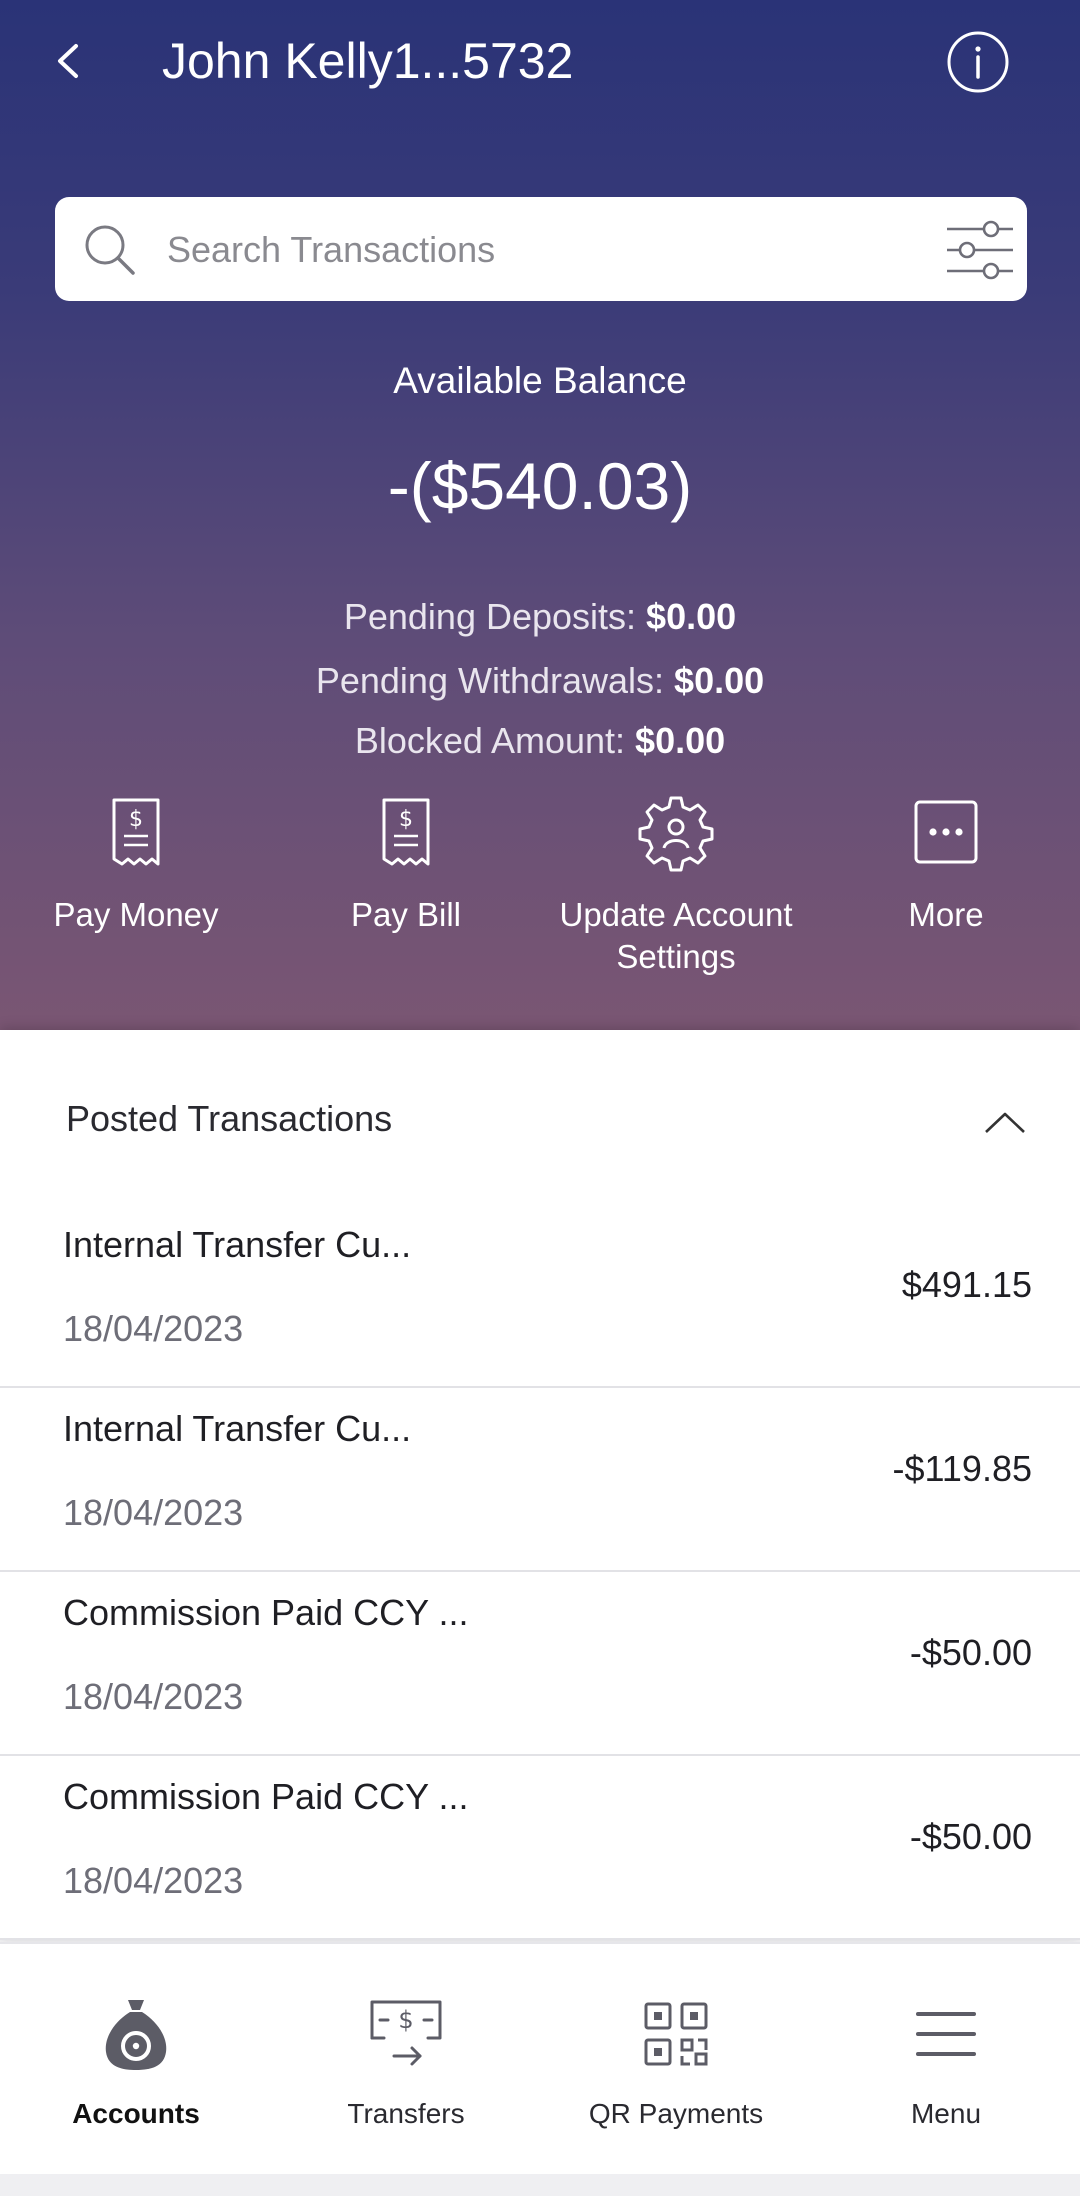  I want to click on search-bar, so click(541, 249).